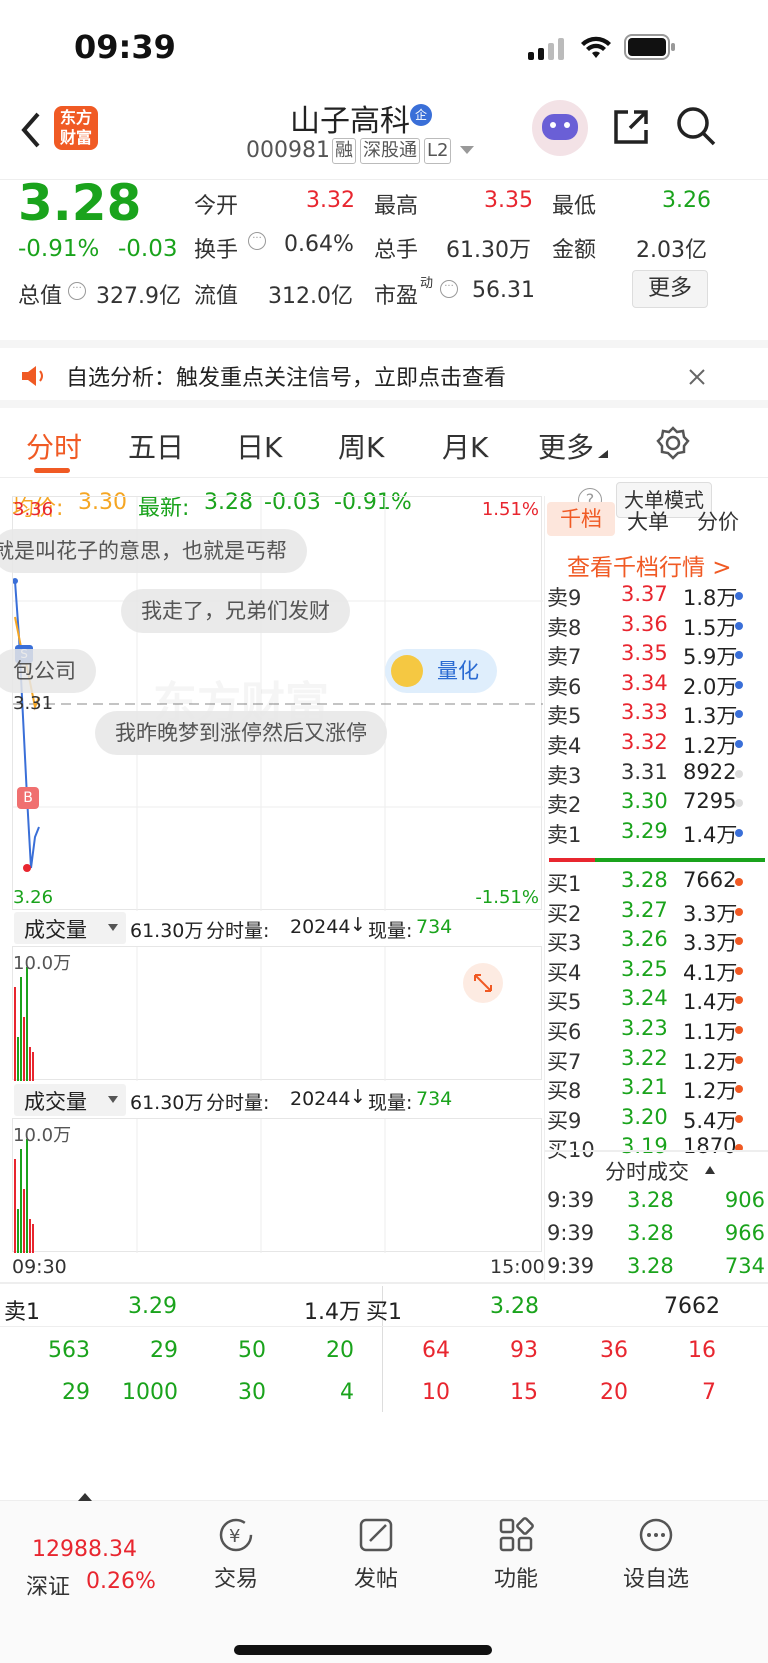 The height and width of the screenshot is (1663, 768). I want to click on tab-post: 发帖, so click(376, 1554).